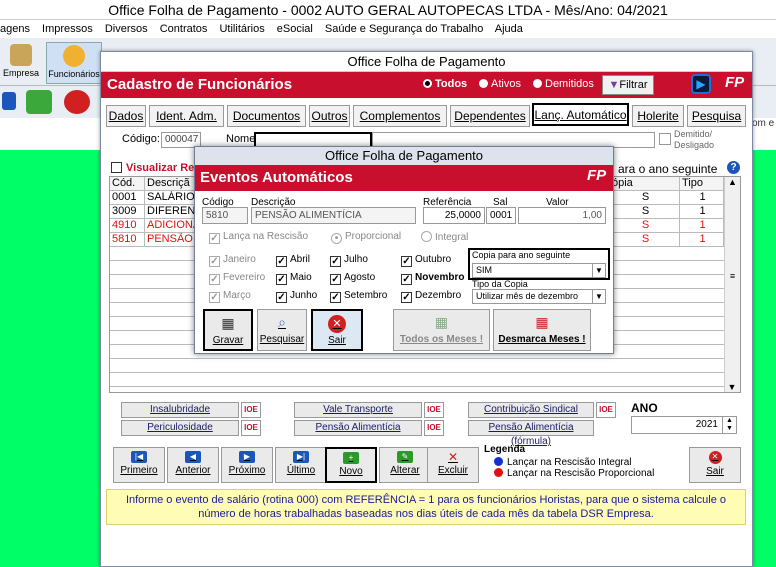 Image resolution: width=776 pixels, height=567 pixels. What do you see at coordinates (241, 29) in the screenshot?
I see `menu-item: Utilitários` at bounding box center [241, 29].